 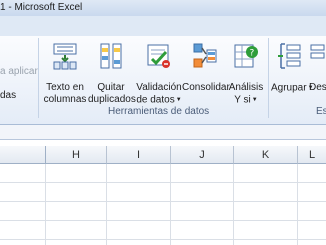 I want to click on consolidate-button: Consolidar, so click(x=206, y=76).